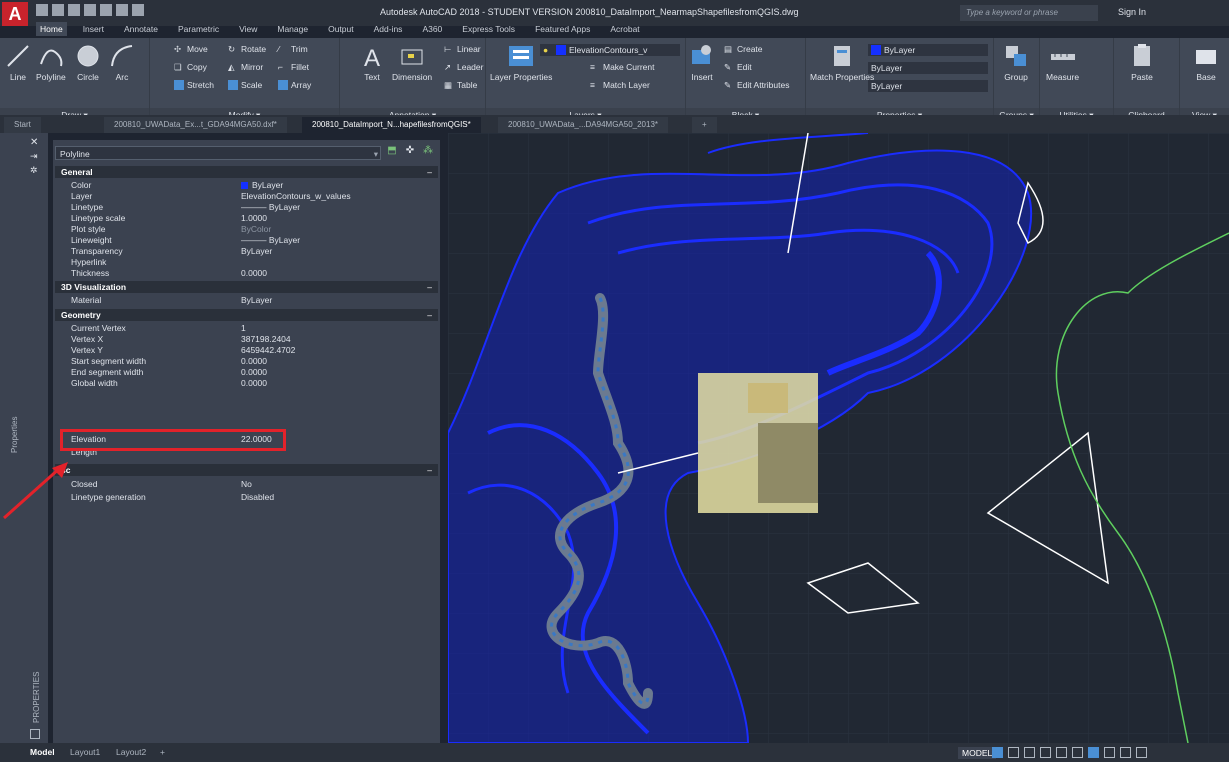 The width and height of the screenshot is (1229, 762). What do you see at coordinates (246, 328) in the screenshot?
I see `prop-row-current-vertex: Current Vertex 1` at bounding box center [246, 328].